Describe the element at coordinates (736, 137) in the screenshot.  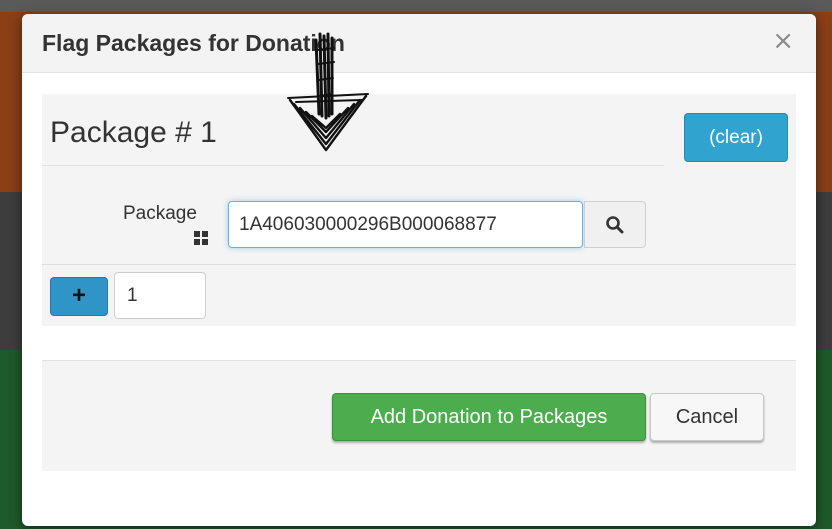
I see `clear-button: (clear)` at that location.